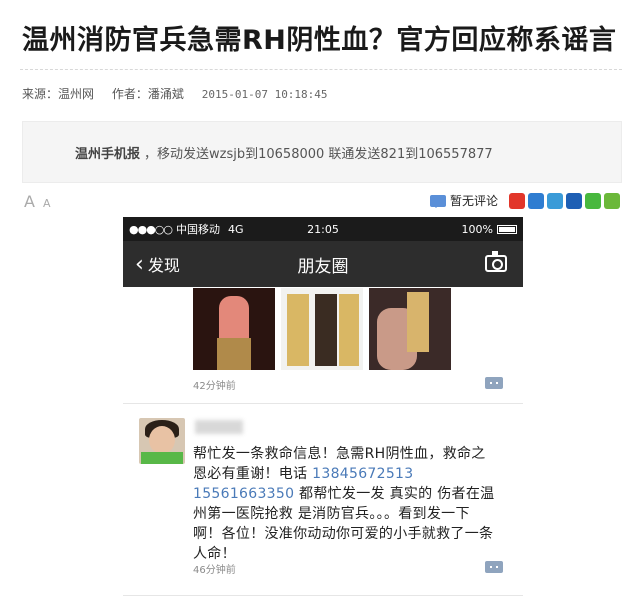 This screenshot has height=606, width=640. I want to click on wechat-nav-bar: ‹ 发现 朋友圈, so click(323, 264).